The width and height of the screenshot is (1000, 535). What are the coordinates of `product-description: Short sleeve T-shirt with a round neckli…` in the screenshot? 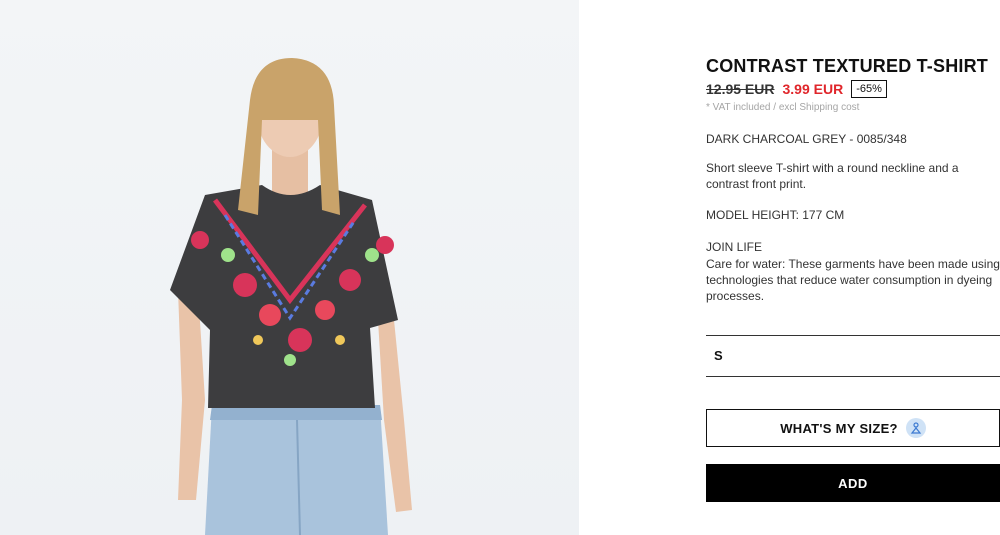 It's located at (832, 176).